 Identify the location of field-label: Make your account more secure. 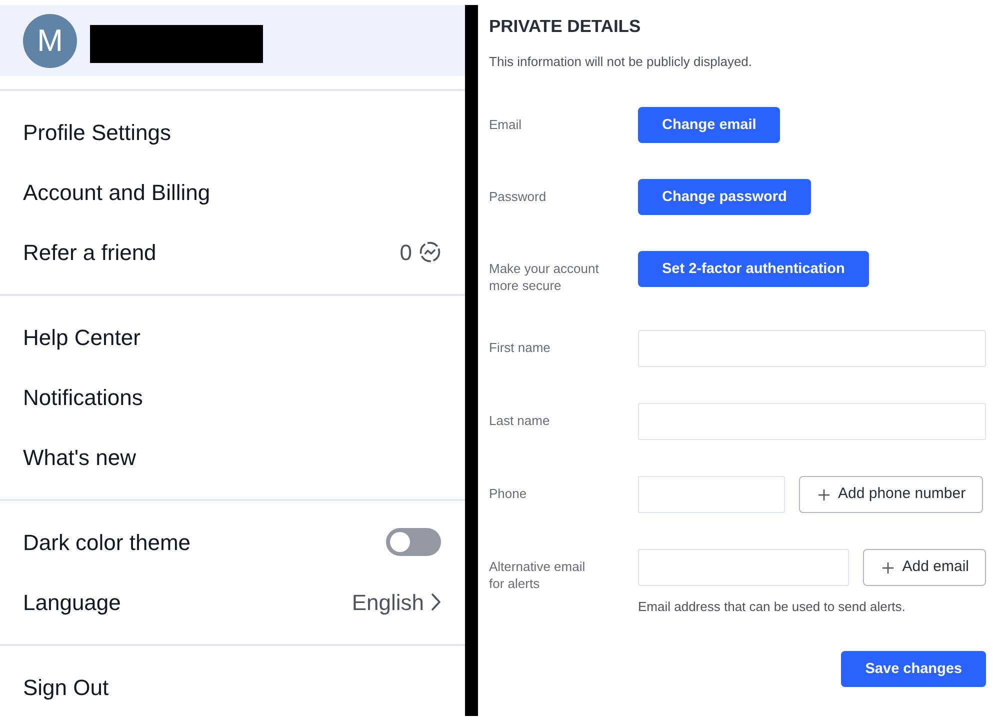
(544, 277).